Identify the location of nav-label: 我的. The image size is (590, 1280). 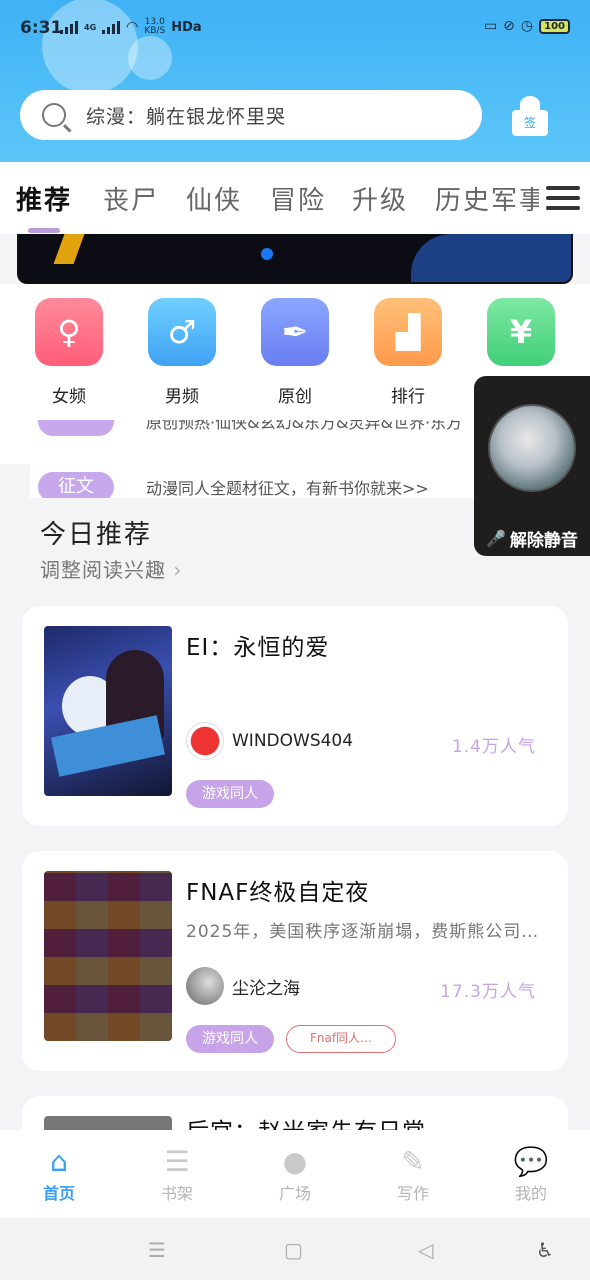
(530, 1193).